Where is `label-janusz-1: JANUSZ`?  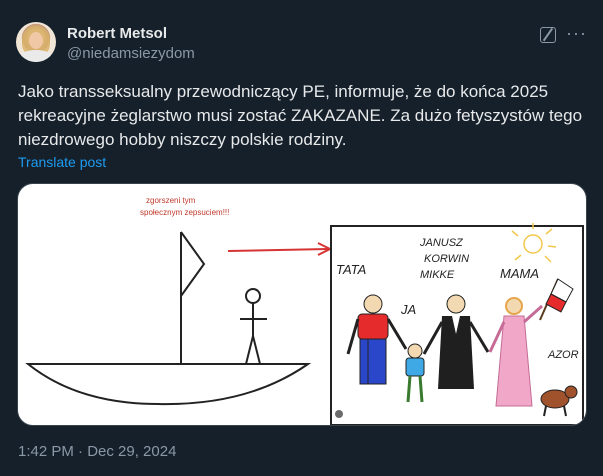
label-janusz-1: JANUSZ is located at coordinates (441, 243).